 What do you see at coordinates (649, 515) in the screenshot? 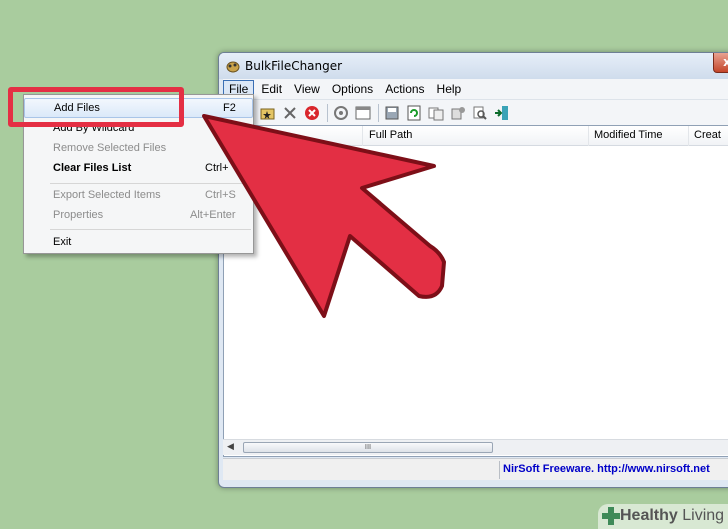
I see `watermark-bold: Healthy` at bounding box center [649, 515].